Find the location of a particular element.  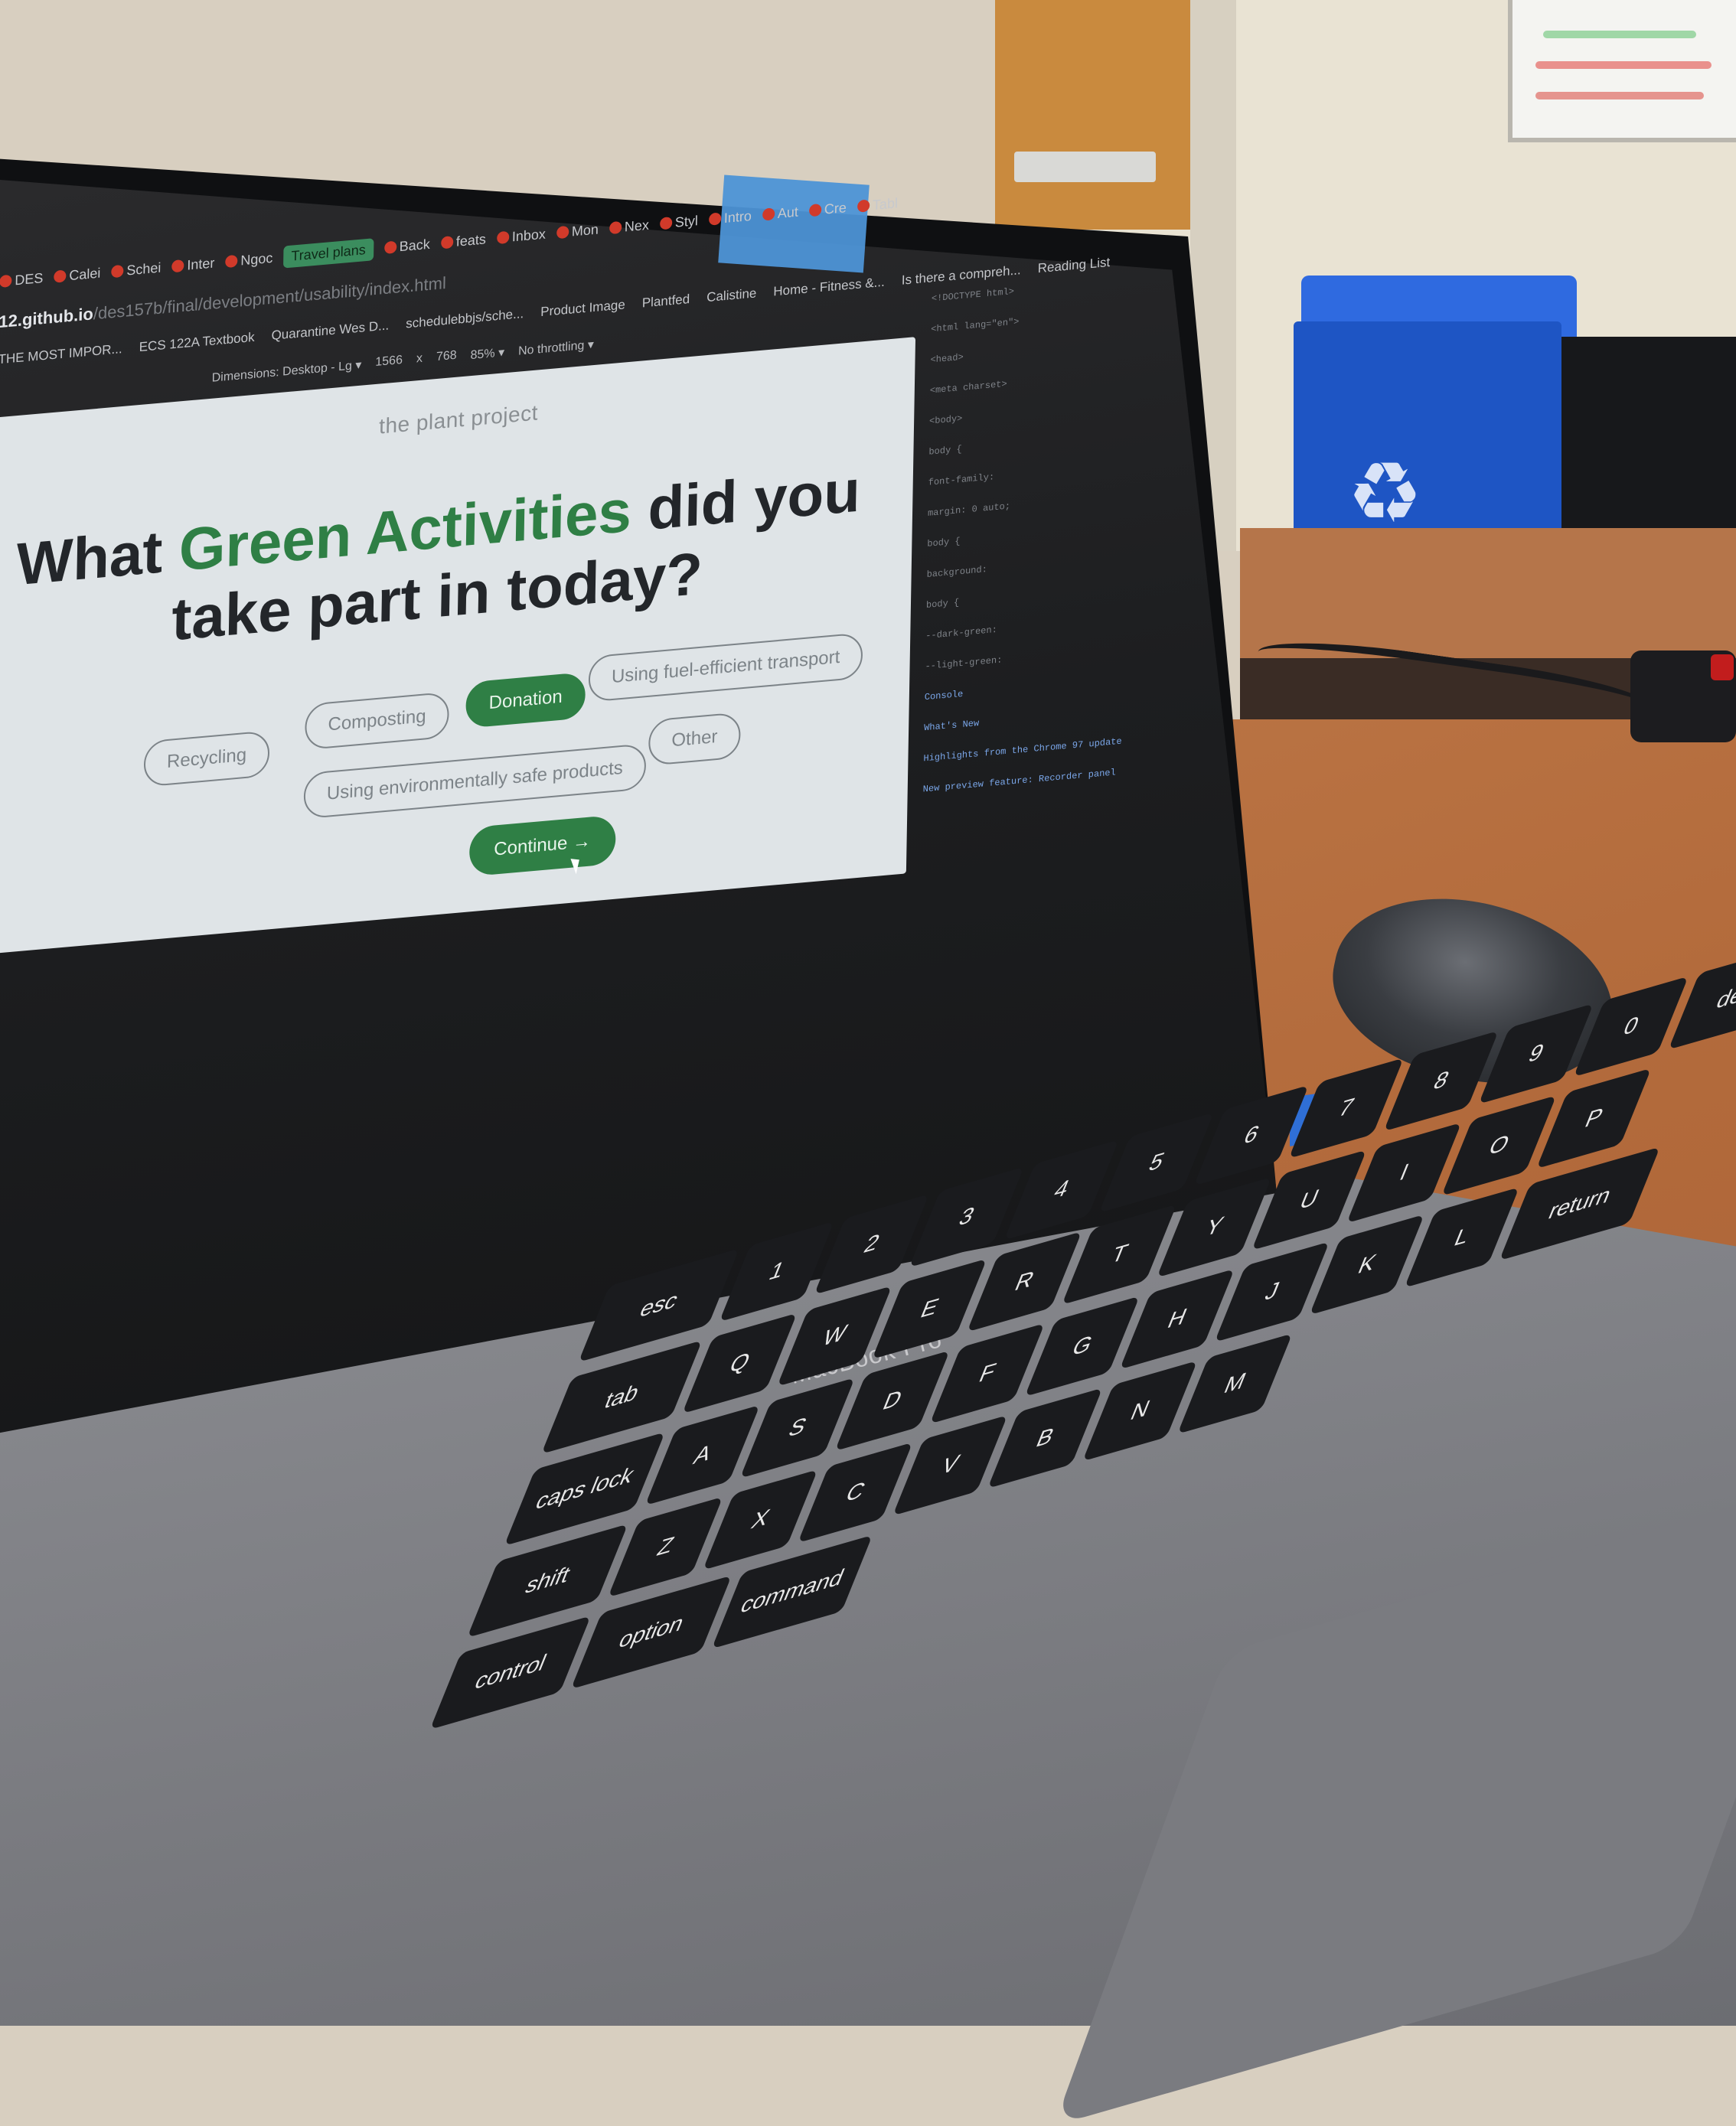

browser-tab: Schei is located at coordinates (136, 270).